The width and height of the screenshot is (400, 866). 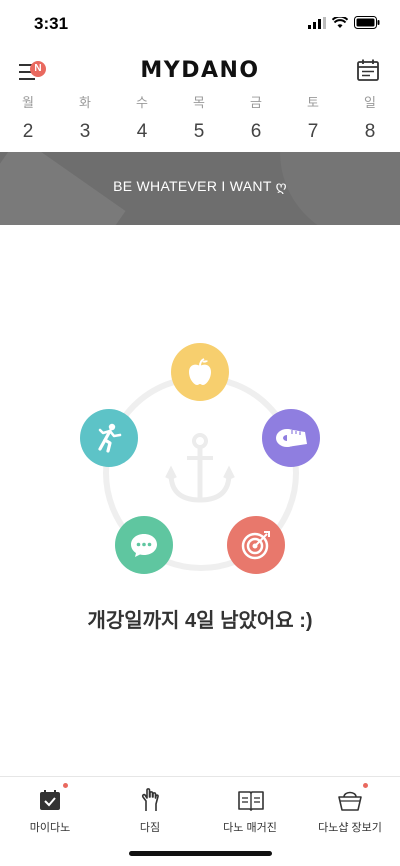 What do you see at coordinates (200, 468) in the screenshot?
I see `anchor-icon` at bounding box center [200, 468].